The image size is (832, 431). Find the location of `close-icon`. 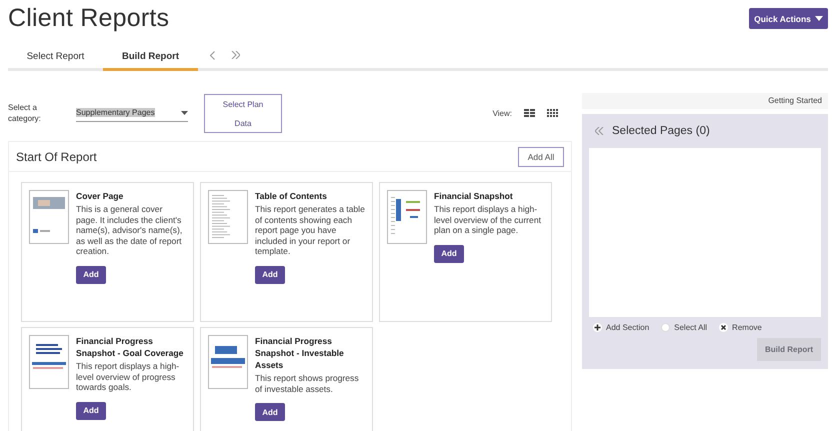

close-icon is located at coordinates (723, 327).